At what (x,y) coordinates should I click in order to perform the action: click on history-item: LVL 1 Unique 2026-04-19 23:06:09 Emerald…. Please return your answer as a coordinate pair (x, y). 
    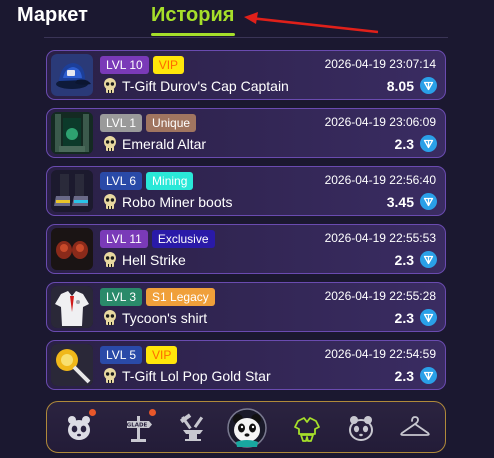
    Looking at the image, I should click on (246, 133).